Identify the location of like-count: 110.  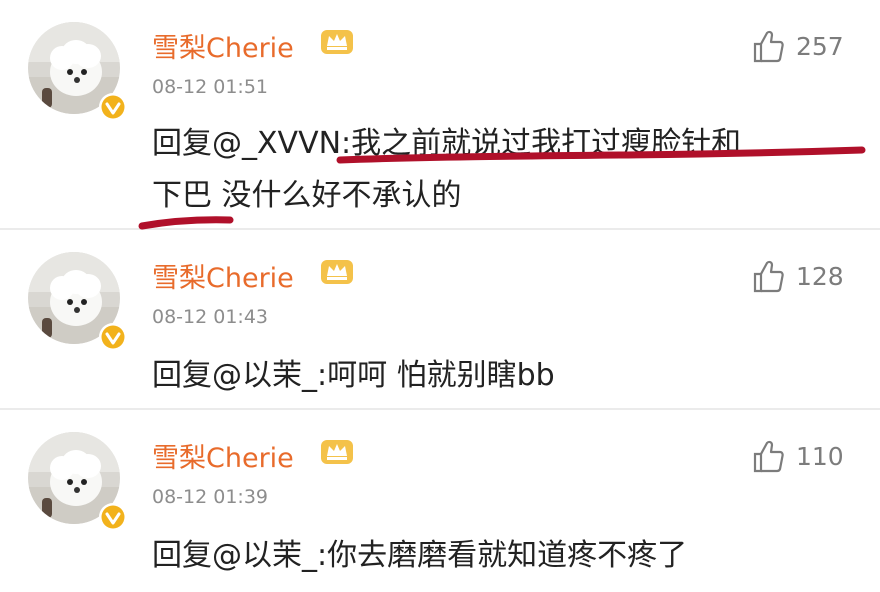
(820, 456).